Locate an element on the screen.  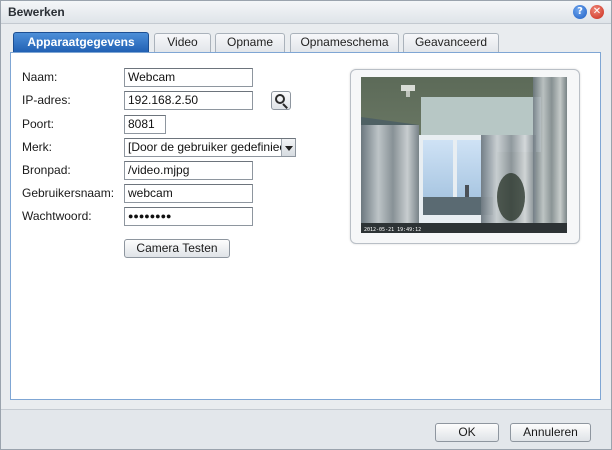
brand-select-value: [Door de gebruiker gedefinieerd] is located at coordinates (212, 147).